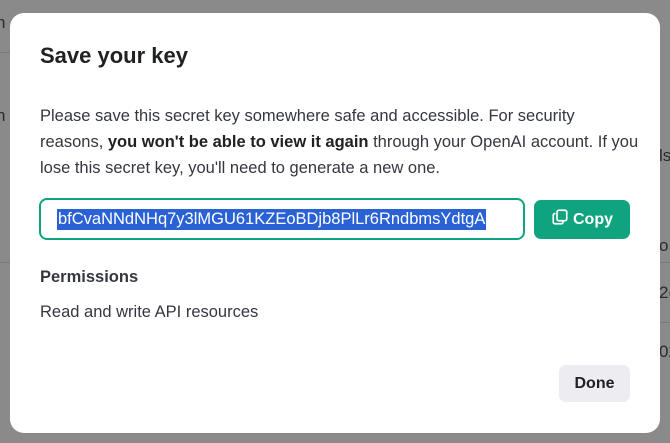  I want to click on copy-button: Copy, so click(582, 219).